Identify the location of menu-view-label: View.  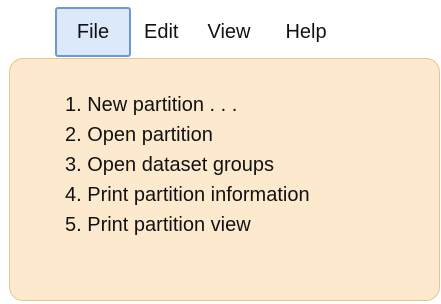
(229, 32).